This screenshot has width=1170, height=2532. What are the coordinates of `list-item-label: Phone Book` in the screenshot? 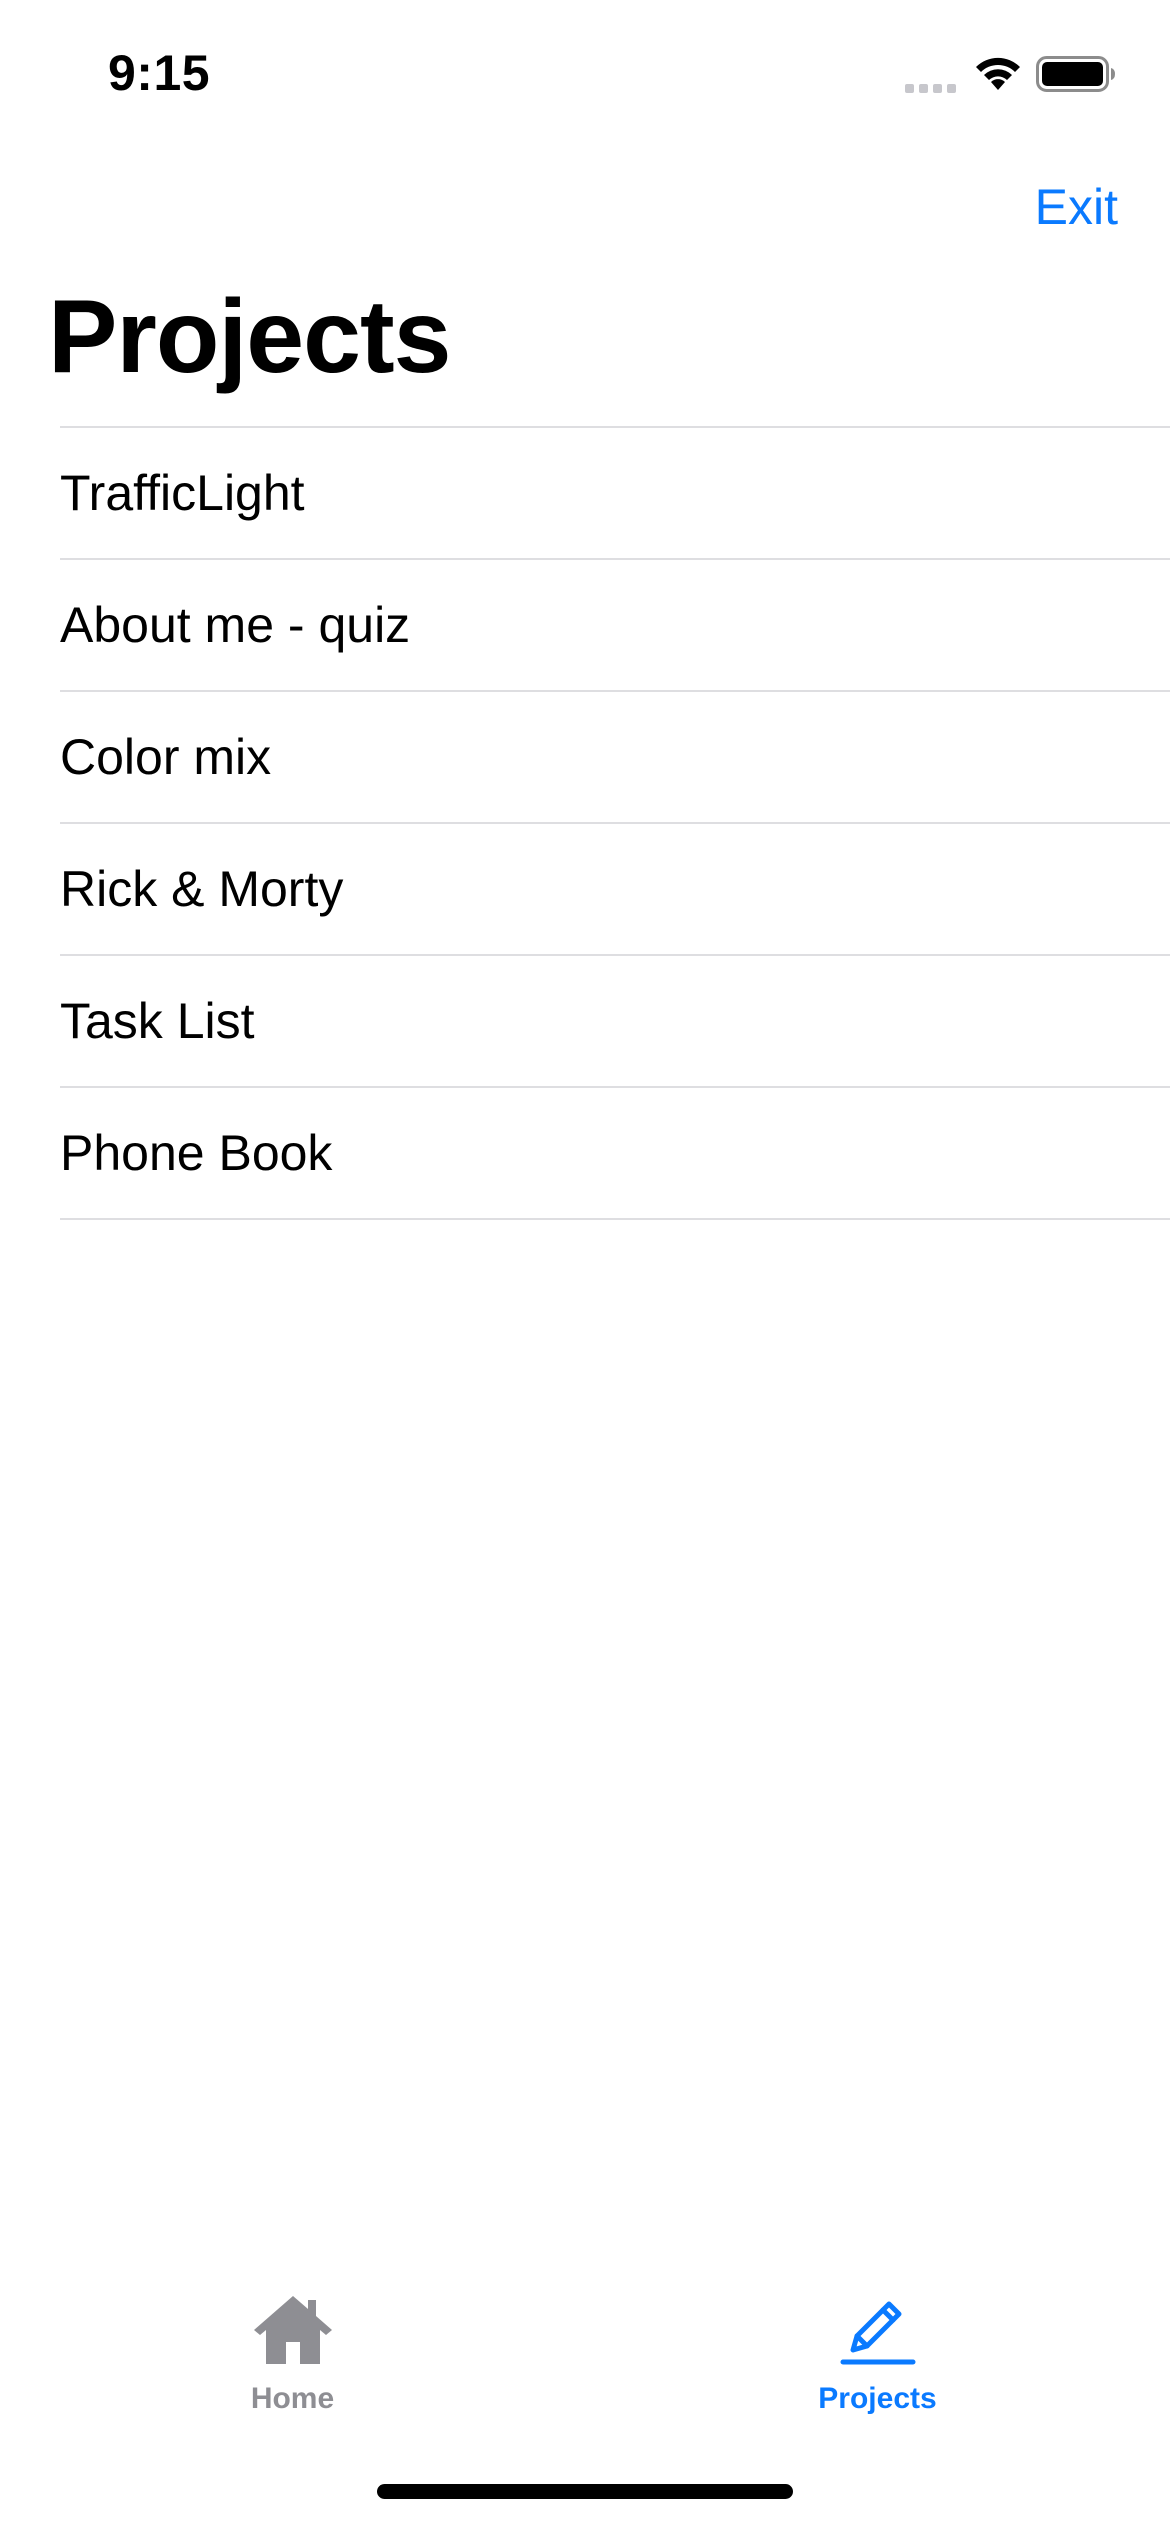 It's located at (196, 1153).